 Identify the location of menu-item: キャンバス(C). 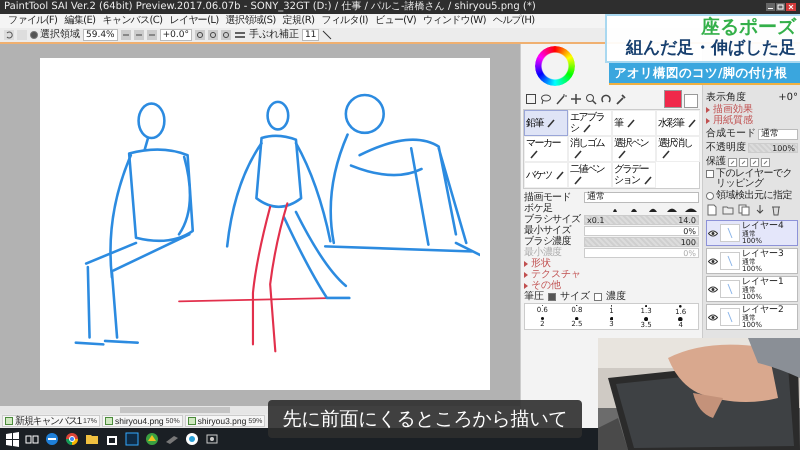
(132, 21).